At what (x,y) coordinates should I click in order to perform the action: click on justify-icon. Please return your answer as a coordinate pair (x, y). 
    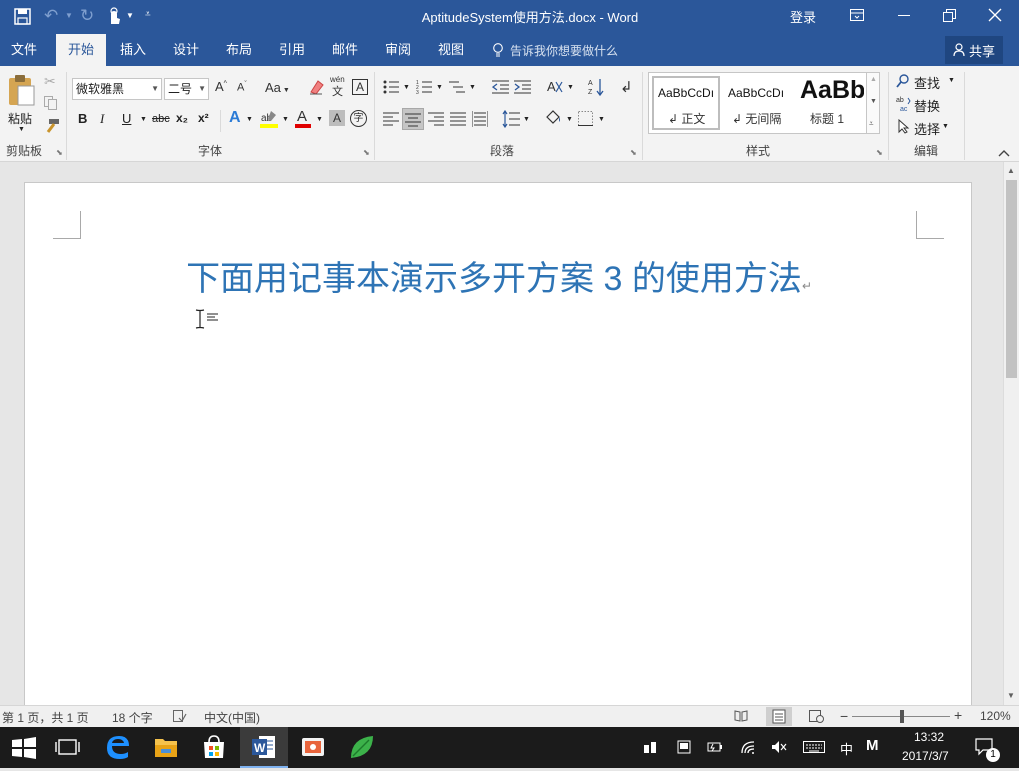
    Looking at the image, I should click on (458, 119).